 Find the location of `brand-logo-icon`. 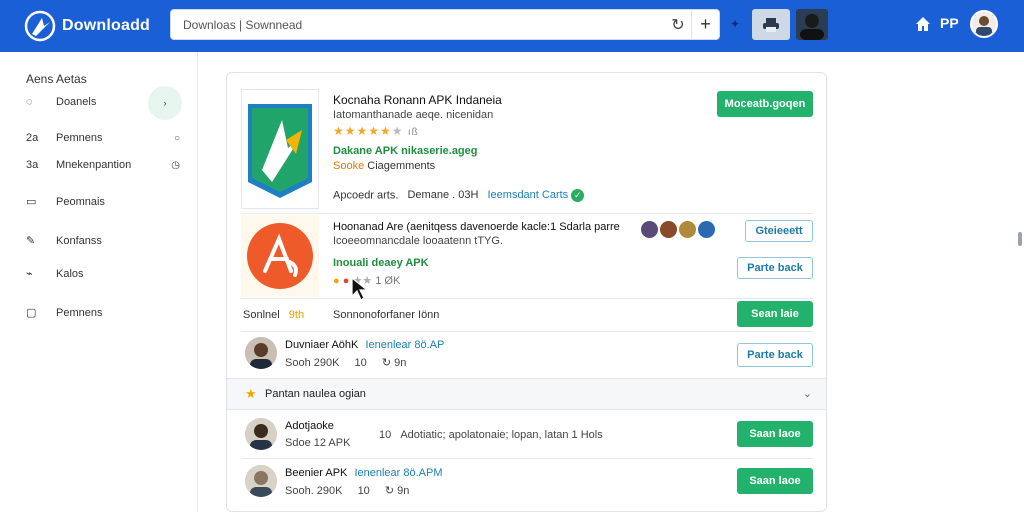

brand-logo-icon is located at coordinates (40, 26).